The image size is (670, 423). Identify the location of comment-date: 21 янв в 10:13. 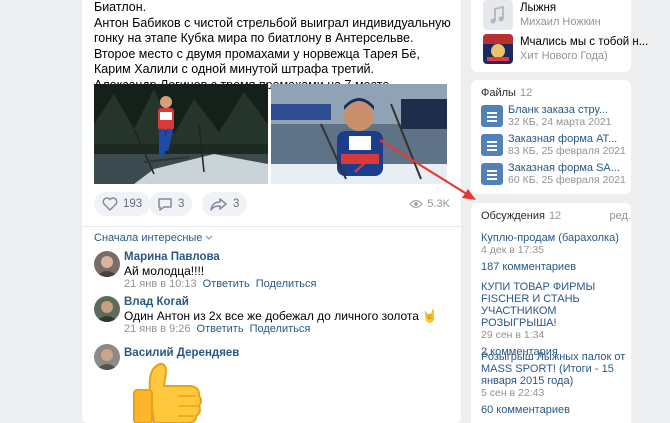
(160, 284).